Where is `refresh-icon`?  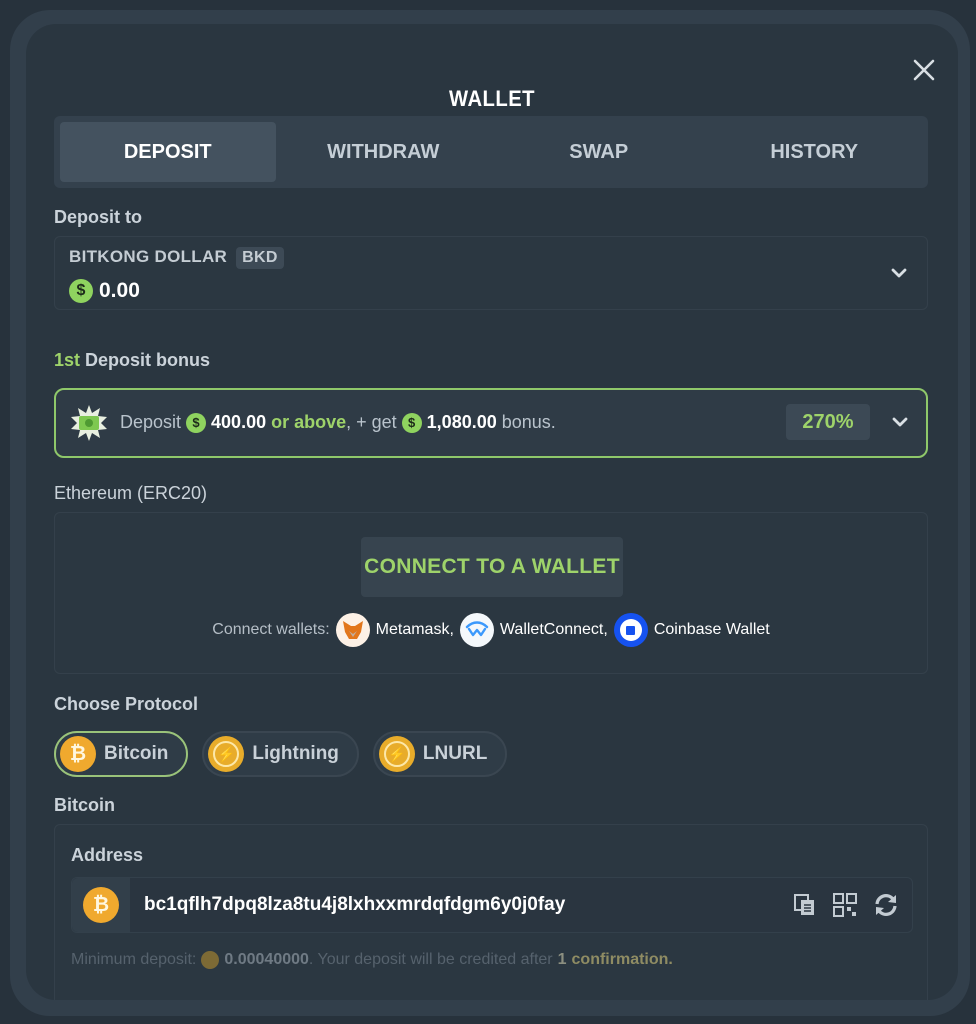 refresh-icon is located at coordinates (886, 905).